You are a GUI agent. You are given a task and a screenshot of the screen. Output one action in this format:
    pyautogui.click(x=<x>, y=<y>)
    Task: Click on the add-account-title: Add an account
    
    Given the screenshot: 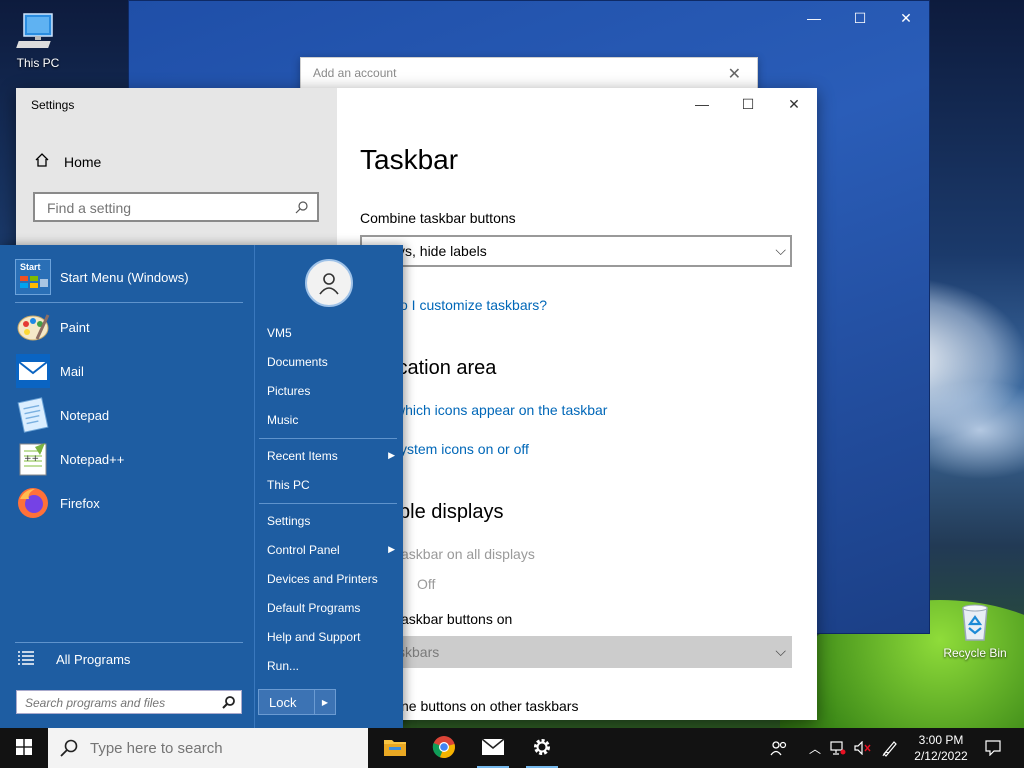 What is the action you would take?
    pyautogui.click(x=355, y=73)
    